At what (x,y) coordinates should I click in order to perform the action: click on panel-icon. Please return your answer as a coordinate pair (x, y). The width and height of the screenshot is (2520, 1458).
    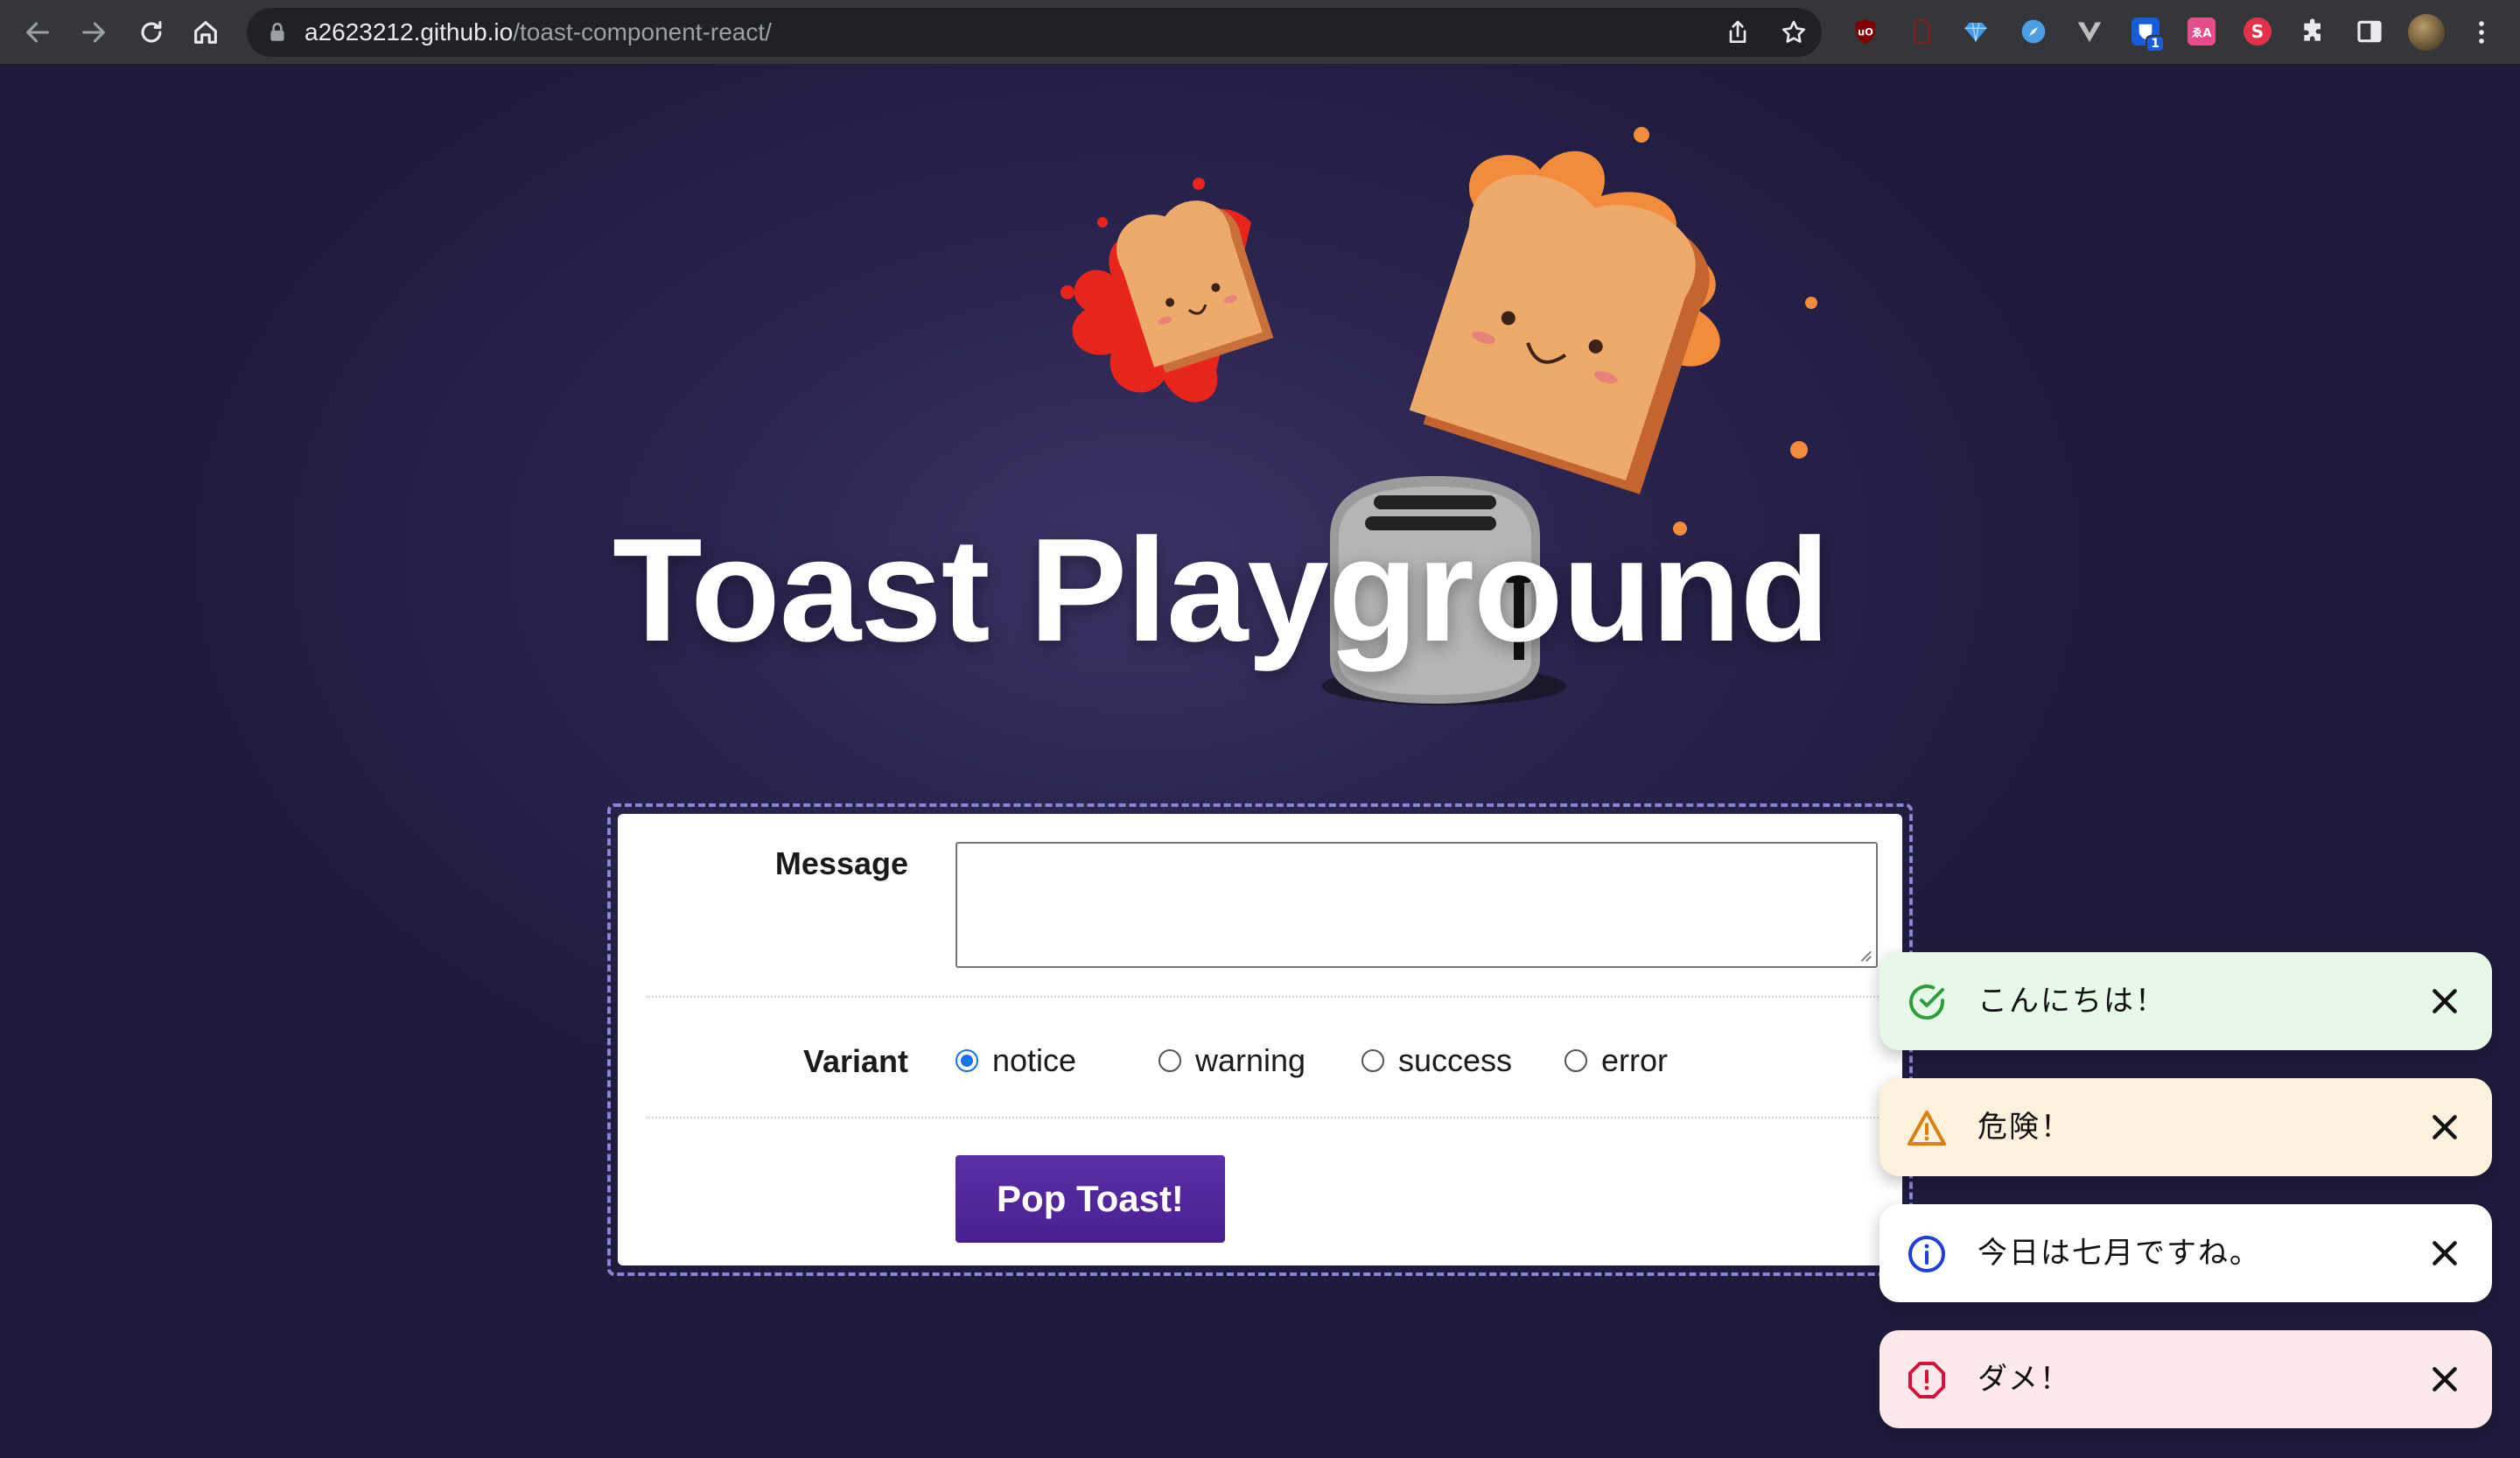
    Looking at the image, I should click on (2369, 31).